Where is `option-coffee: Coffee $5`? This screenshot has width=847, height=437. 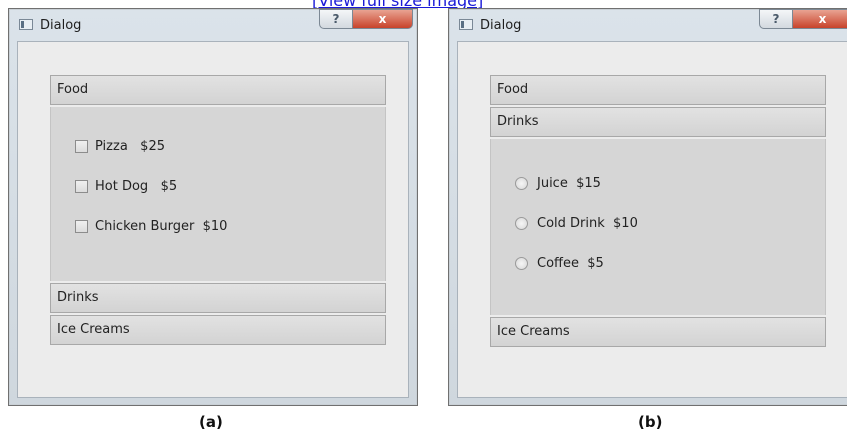
option-coffee: Coffee $5 is located at coordinates (559, 263).